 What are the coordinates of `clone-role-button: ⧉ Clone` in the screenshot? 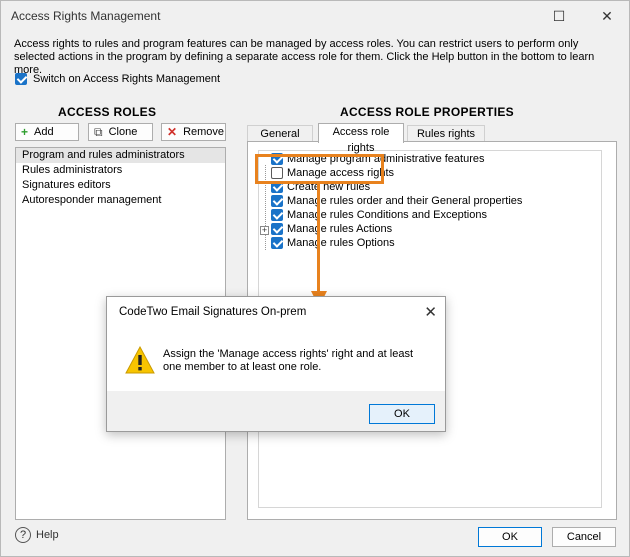 It's located at (120, 132).